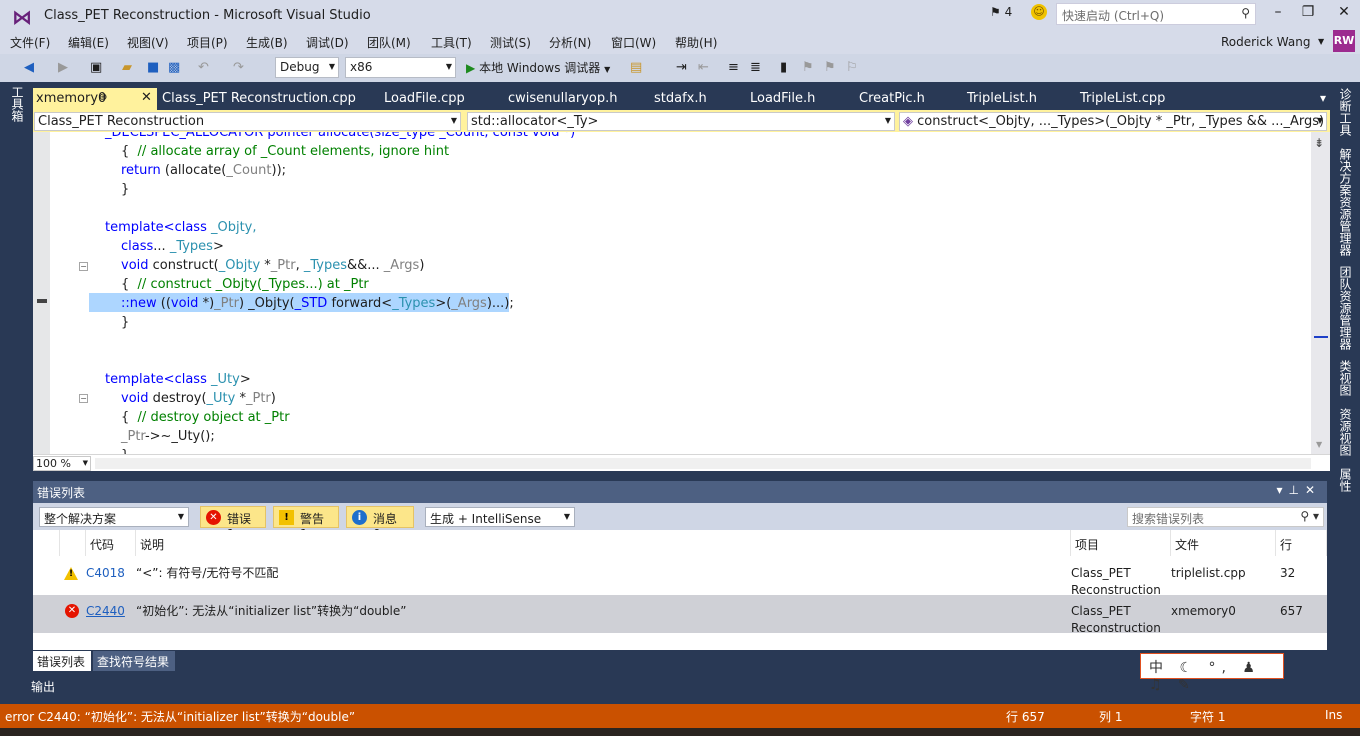  I want to click on pin-icon: ⊕, so click(103, 97).